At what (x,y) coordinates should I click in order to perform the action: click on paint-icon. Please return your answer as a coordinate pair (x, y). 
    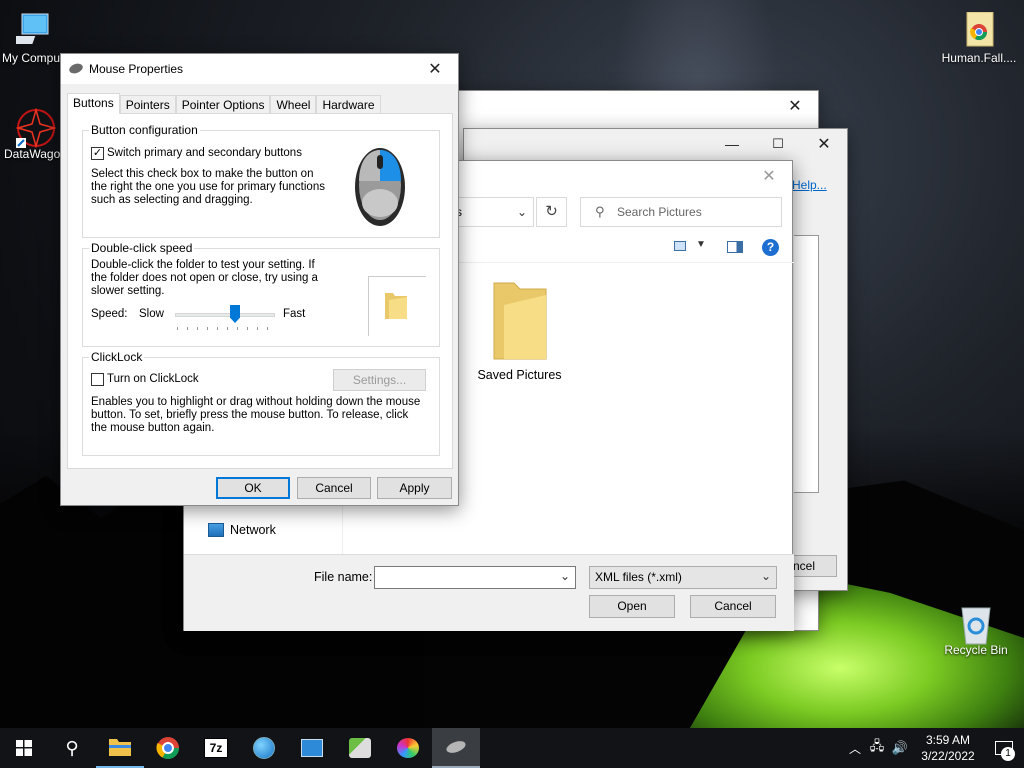
    Looking at the image, I should click on (408, 748).